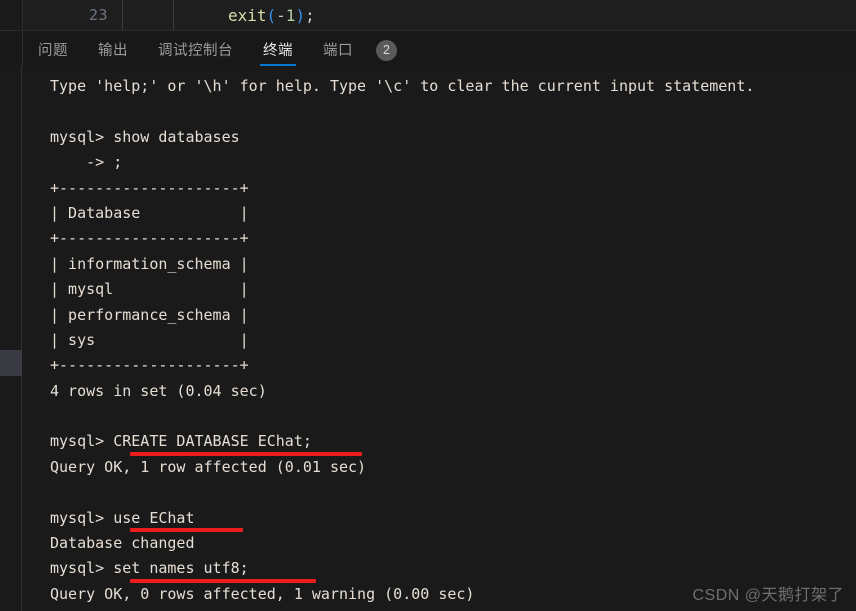 The width and height of the screenshot is (856, 611). Describe the element at coordinates (149, 289) in the screenshot. I see `terminal-line: | mysql |` at that location.